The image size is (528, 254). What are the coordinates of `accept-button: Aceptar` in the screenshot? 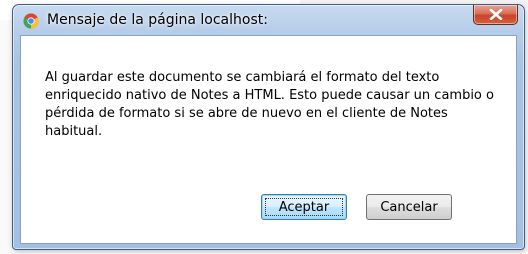 It's located at (304, 207).